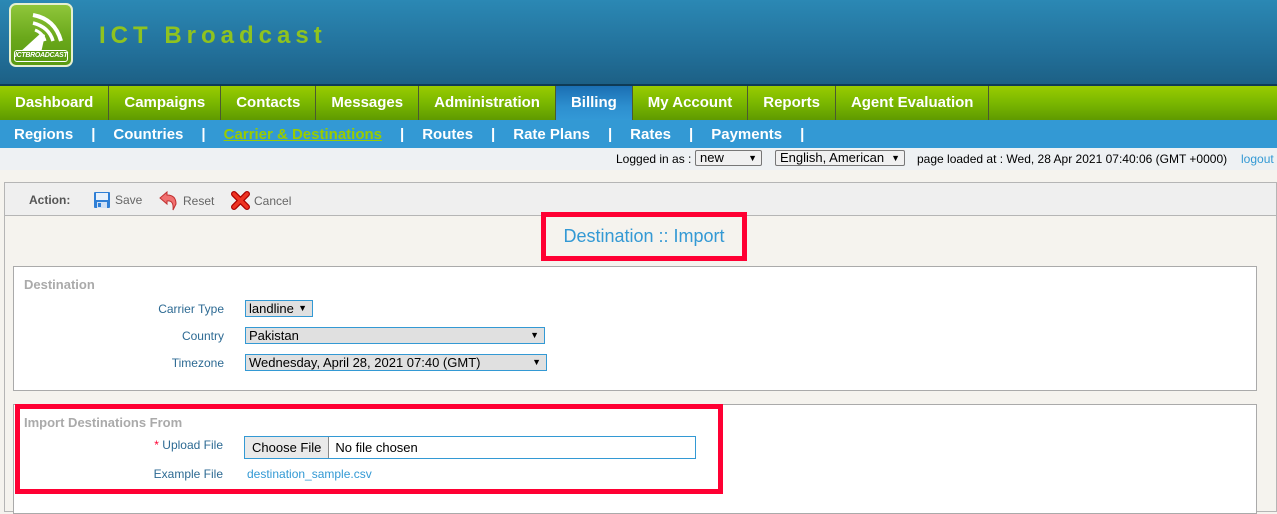 This screenshot has height=514, width=1277. What do you see at coordinates (41, 35) in the screenshot?
I see `brand-logo: ICTBROADCAST` at bounding box center [41, 35].